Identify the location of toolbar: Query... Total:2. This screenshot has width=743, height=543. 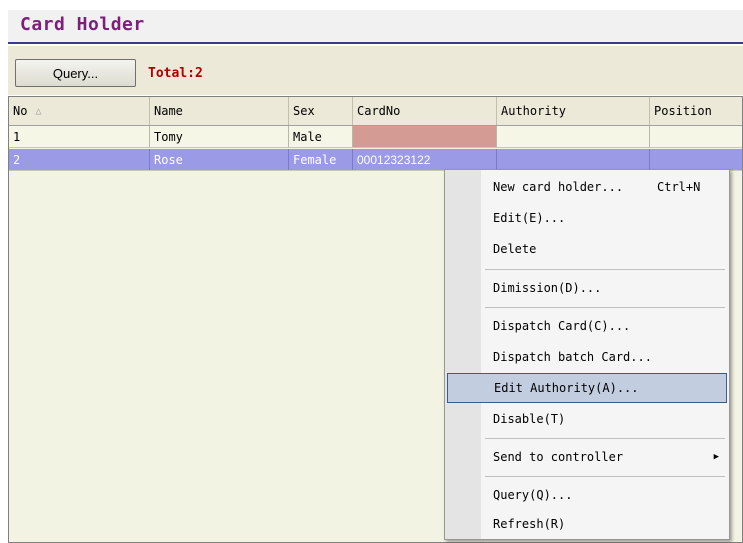
(375, 70).